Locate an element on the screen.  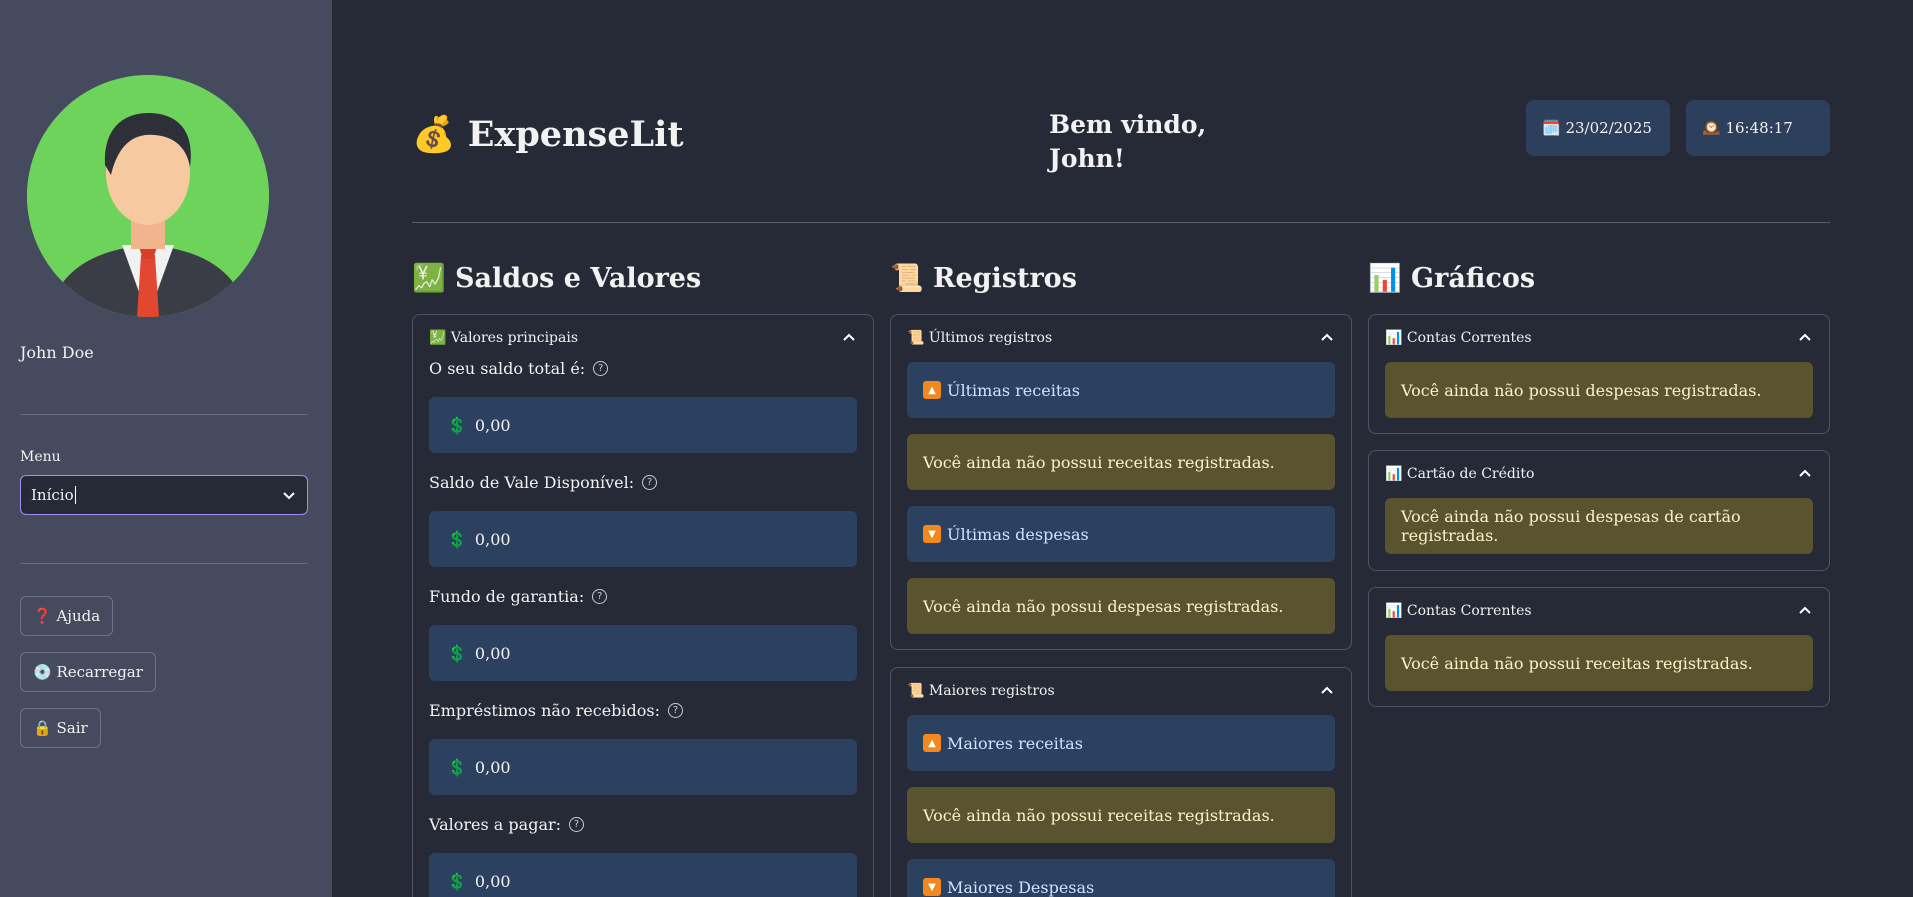
time-text: 16:48:17 is located at coordinates (1759, 128).